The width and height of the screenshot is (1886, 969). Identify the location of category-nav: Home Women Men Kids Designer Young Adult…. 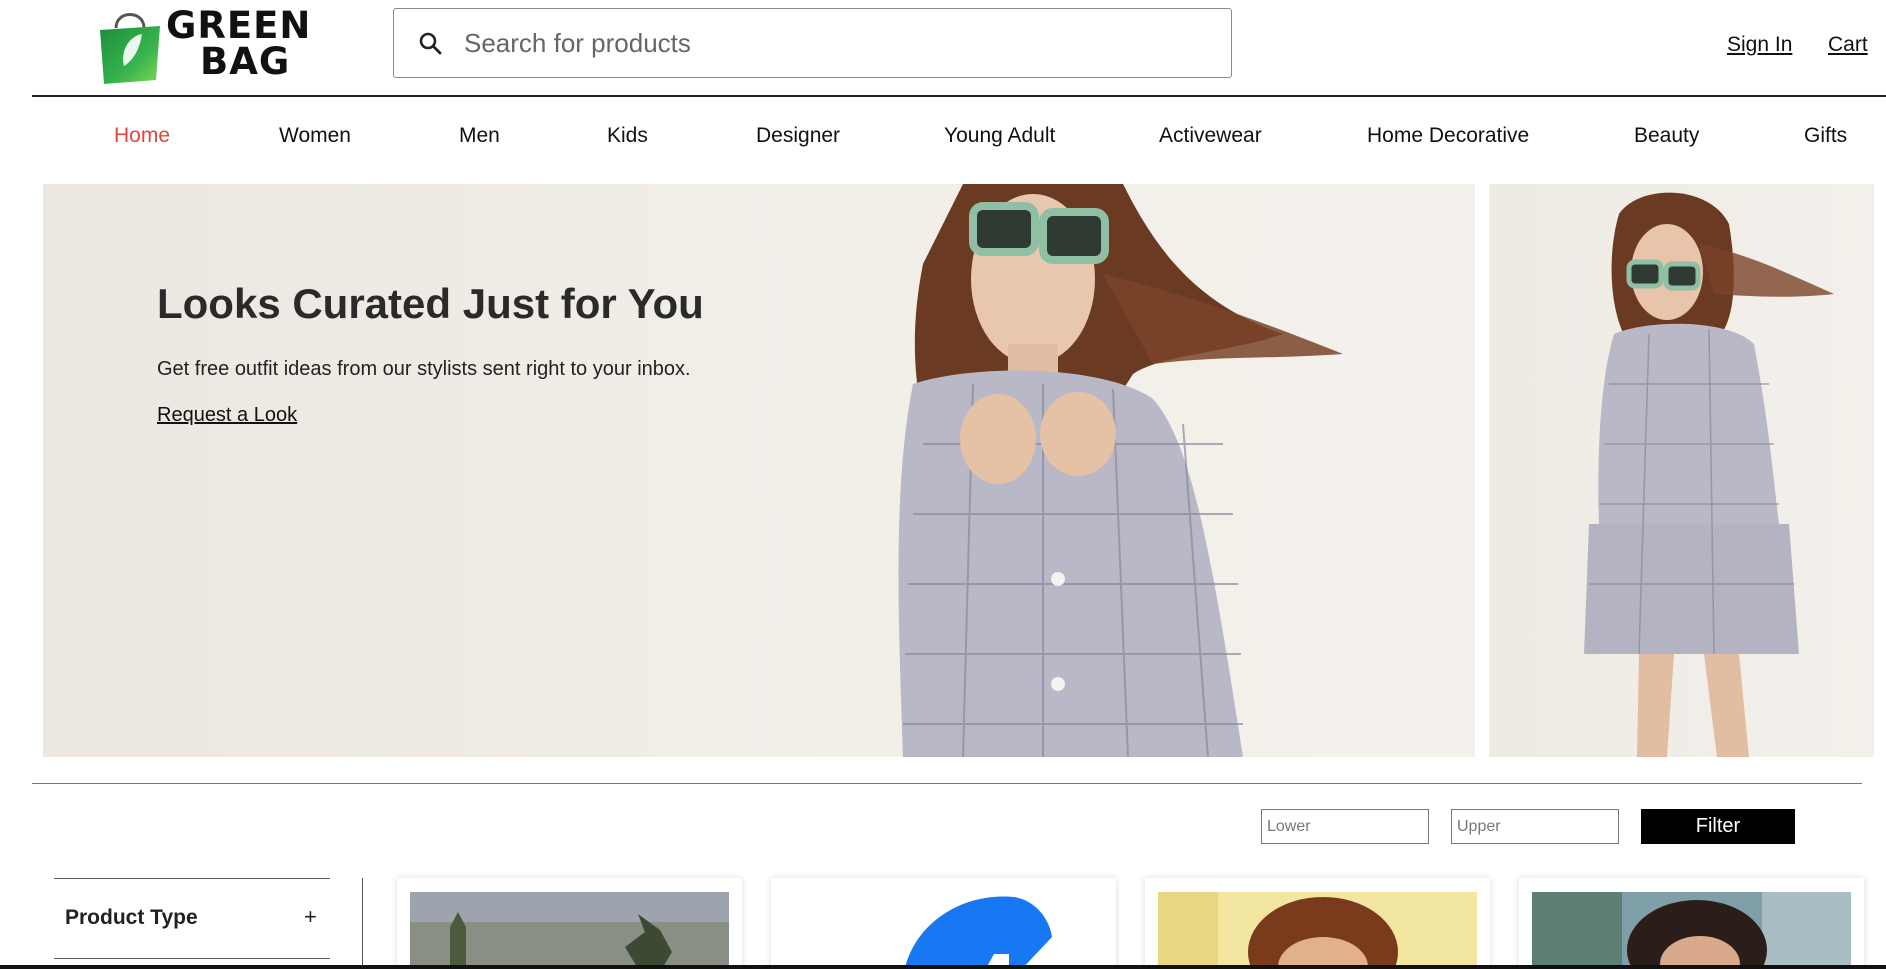
(943, 138).